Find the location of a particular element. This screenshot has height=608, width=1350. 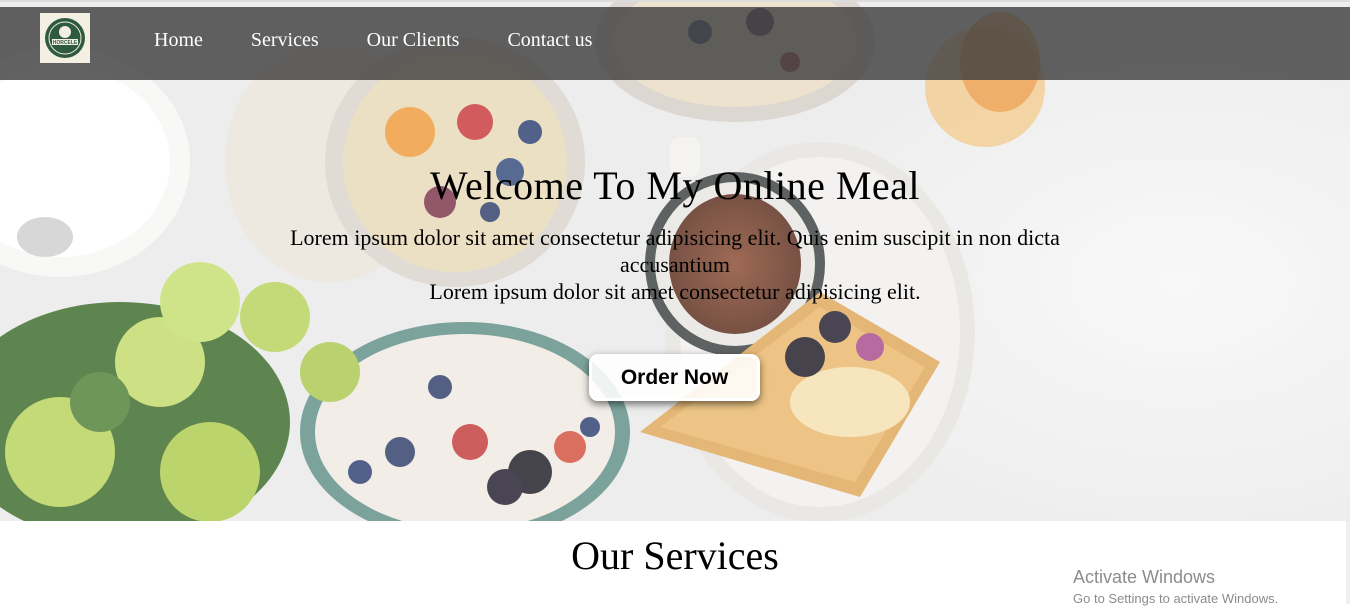

nav-links: Home Services Our Clients Contact us is located at coordinates (373, 40).